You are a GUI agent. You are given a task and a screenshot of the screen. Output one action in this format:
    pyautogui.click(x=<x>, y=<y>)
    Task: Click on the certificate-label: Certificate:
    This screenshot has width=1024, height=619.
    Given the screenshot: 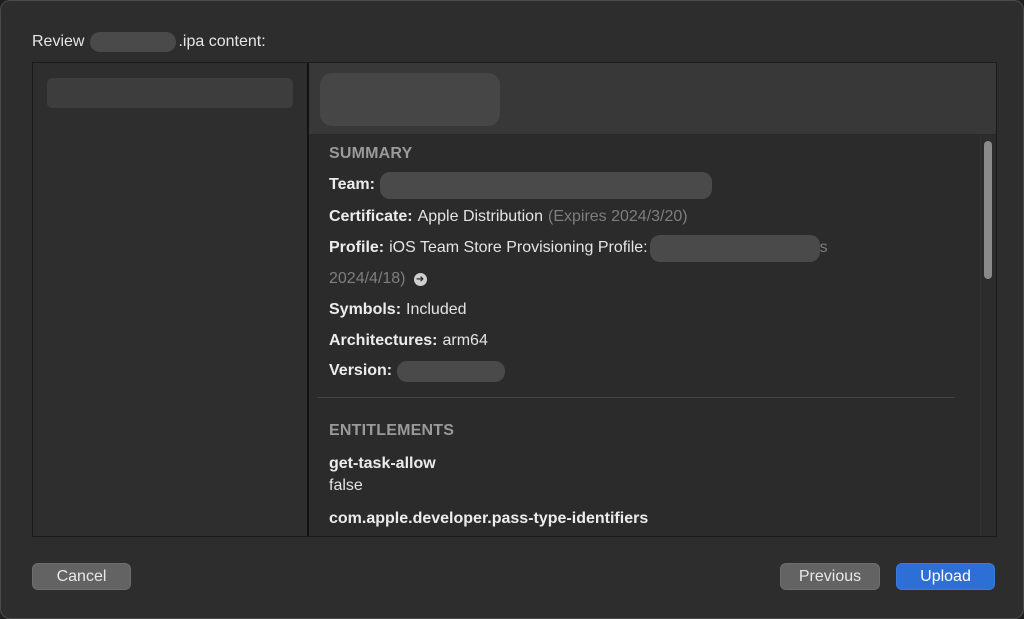 What is the action you would take?
    pyautogui.click(x=371, y=216)
    